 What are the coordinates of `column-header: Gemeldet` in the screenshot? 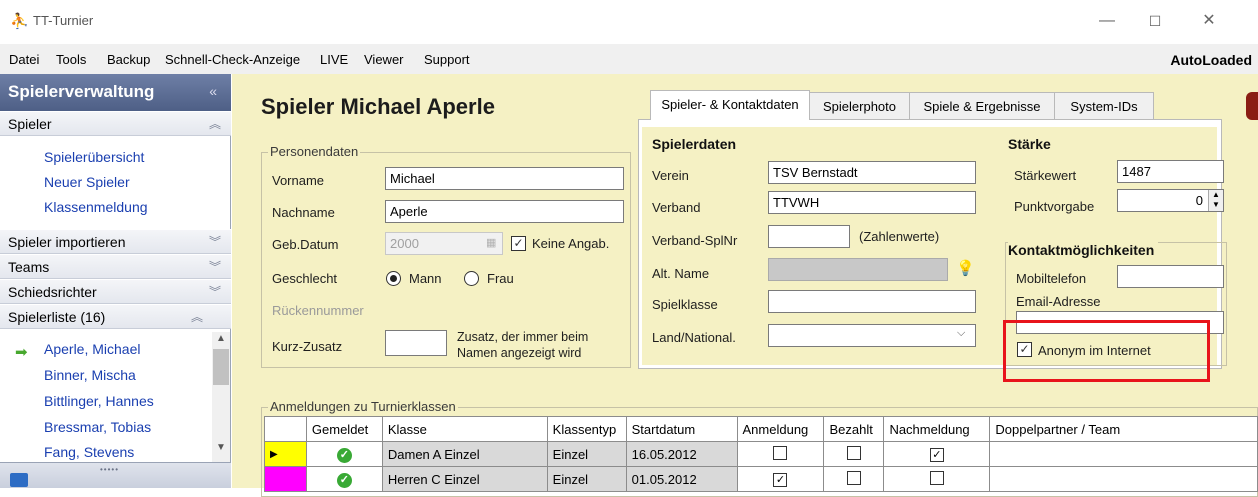 It's located at (344, 429).